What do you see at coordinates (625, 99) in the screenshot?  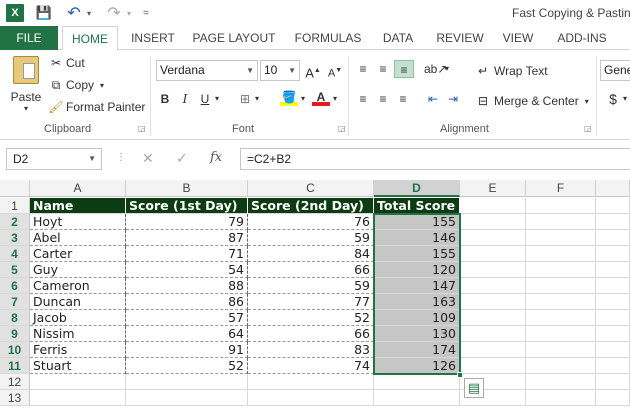 I see `currency-dropdown-icon: ▾` at bounding box center [625, 99].